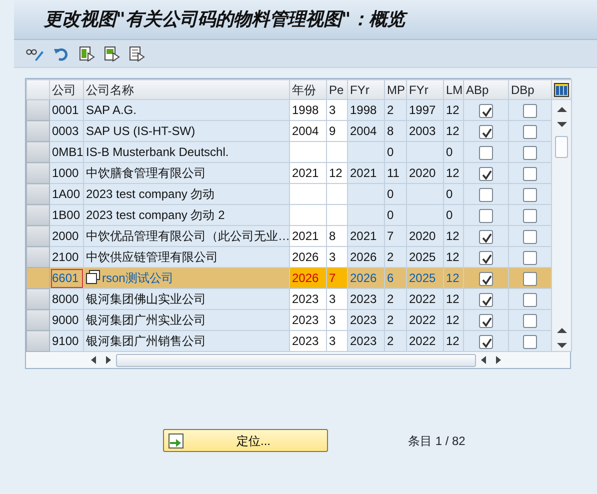 This screenshot has width=597, height=494. I want to click on table-cell: 2003, so click(425, 131).